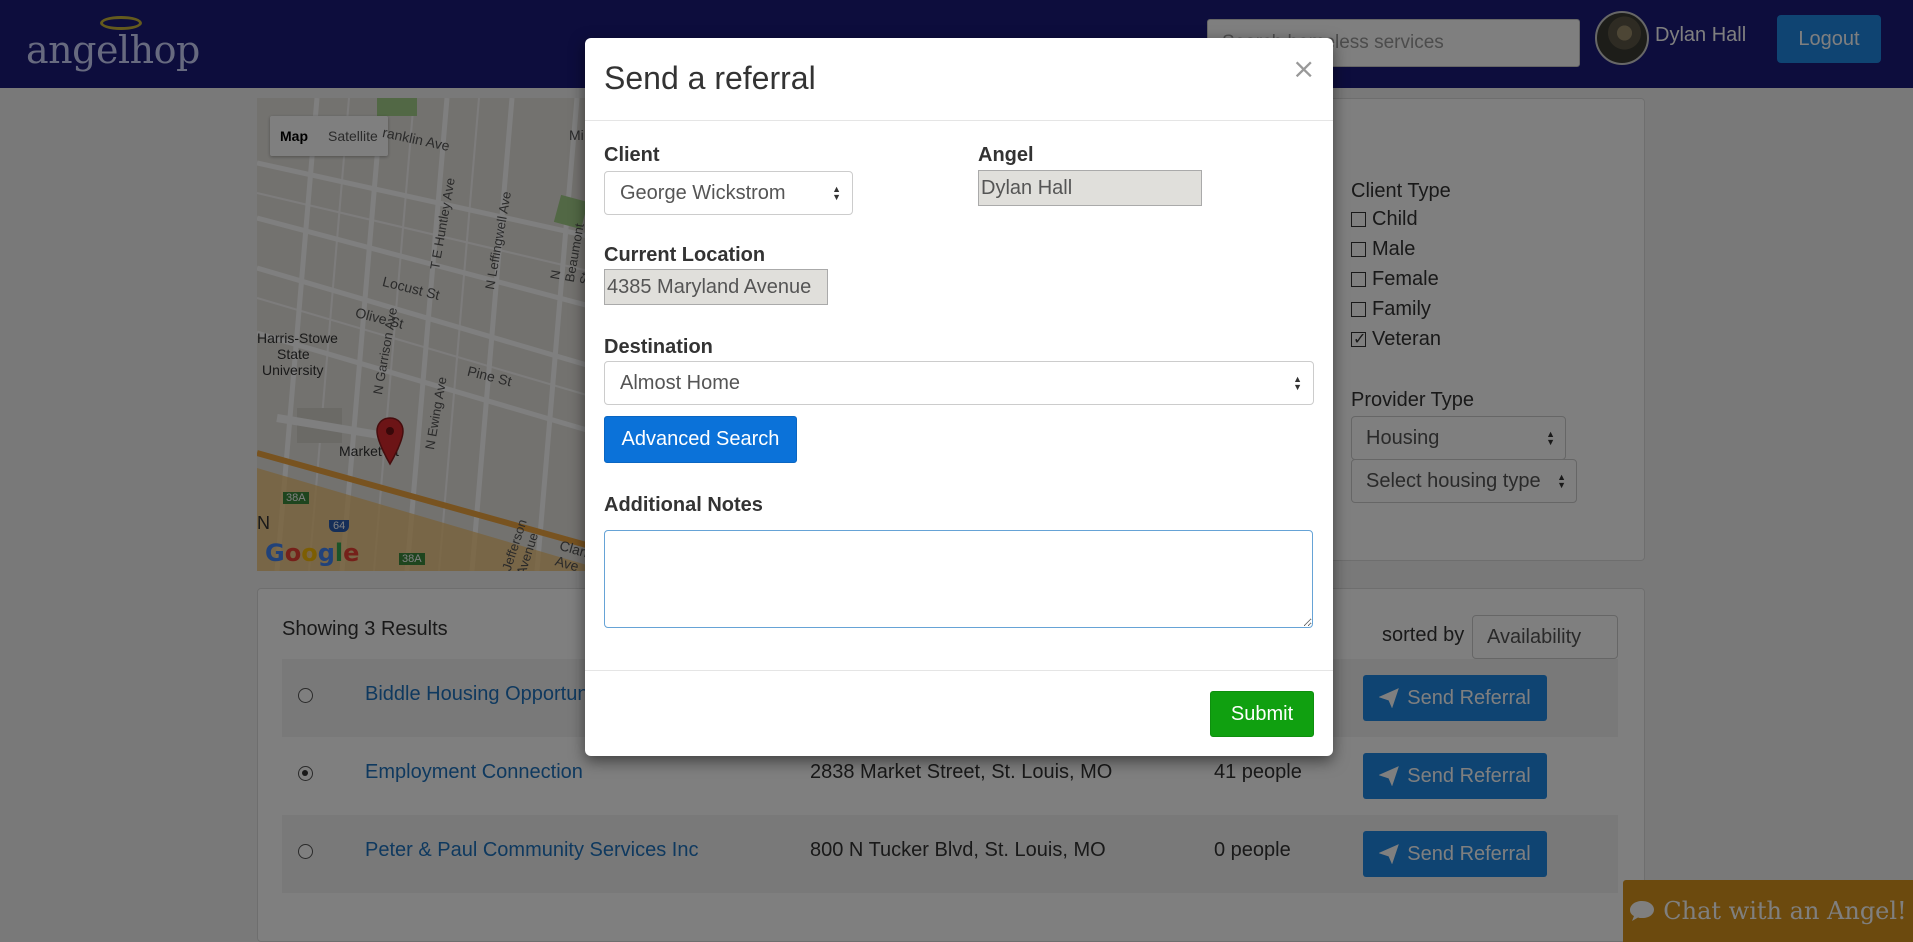  I want to click on modal-header-divider, so click(959, 120).